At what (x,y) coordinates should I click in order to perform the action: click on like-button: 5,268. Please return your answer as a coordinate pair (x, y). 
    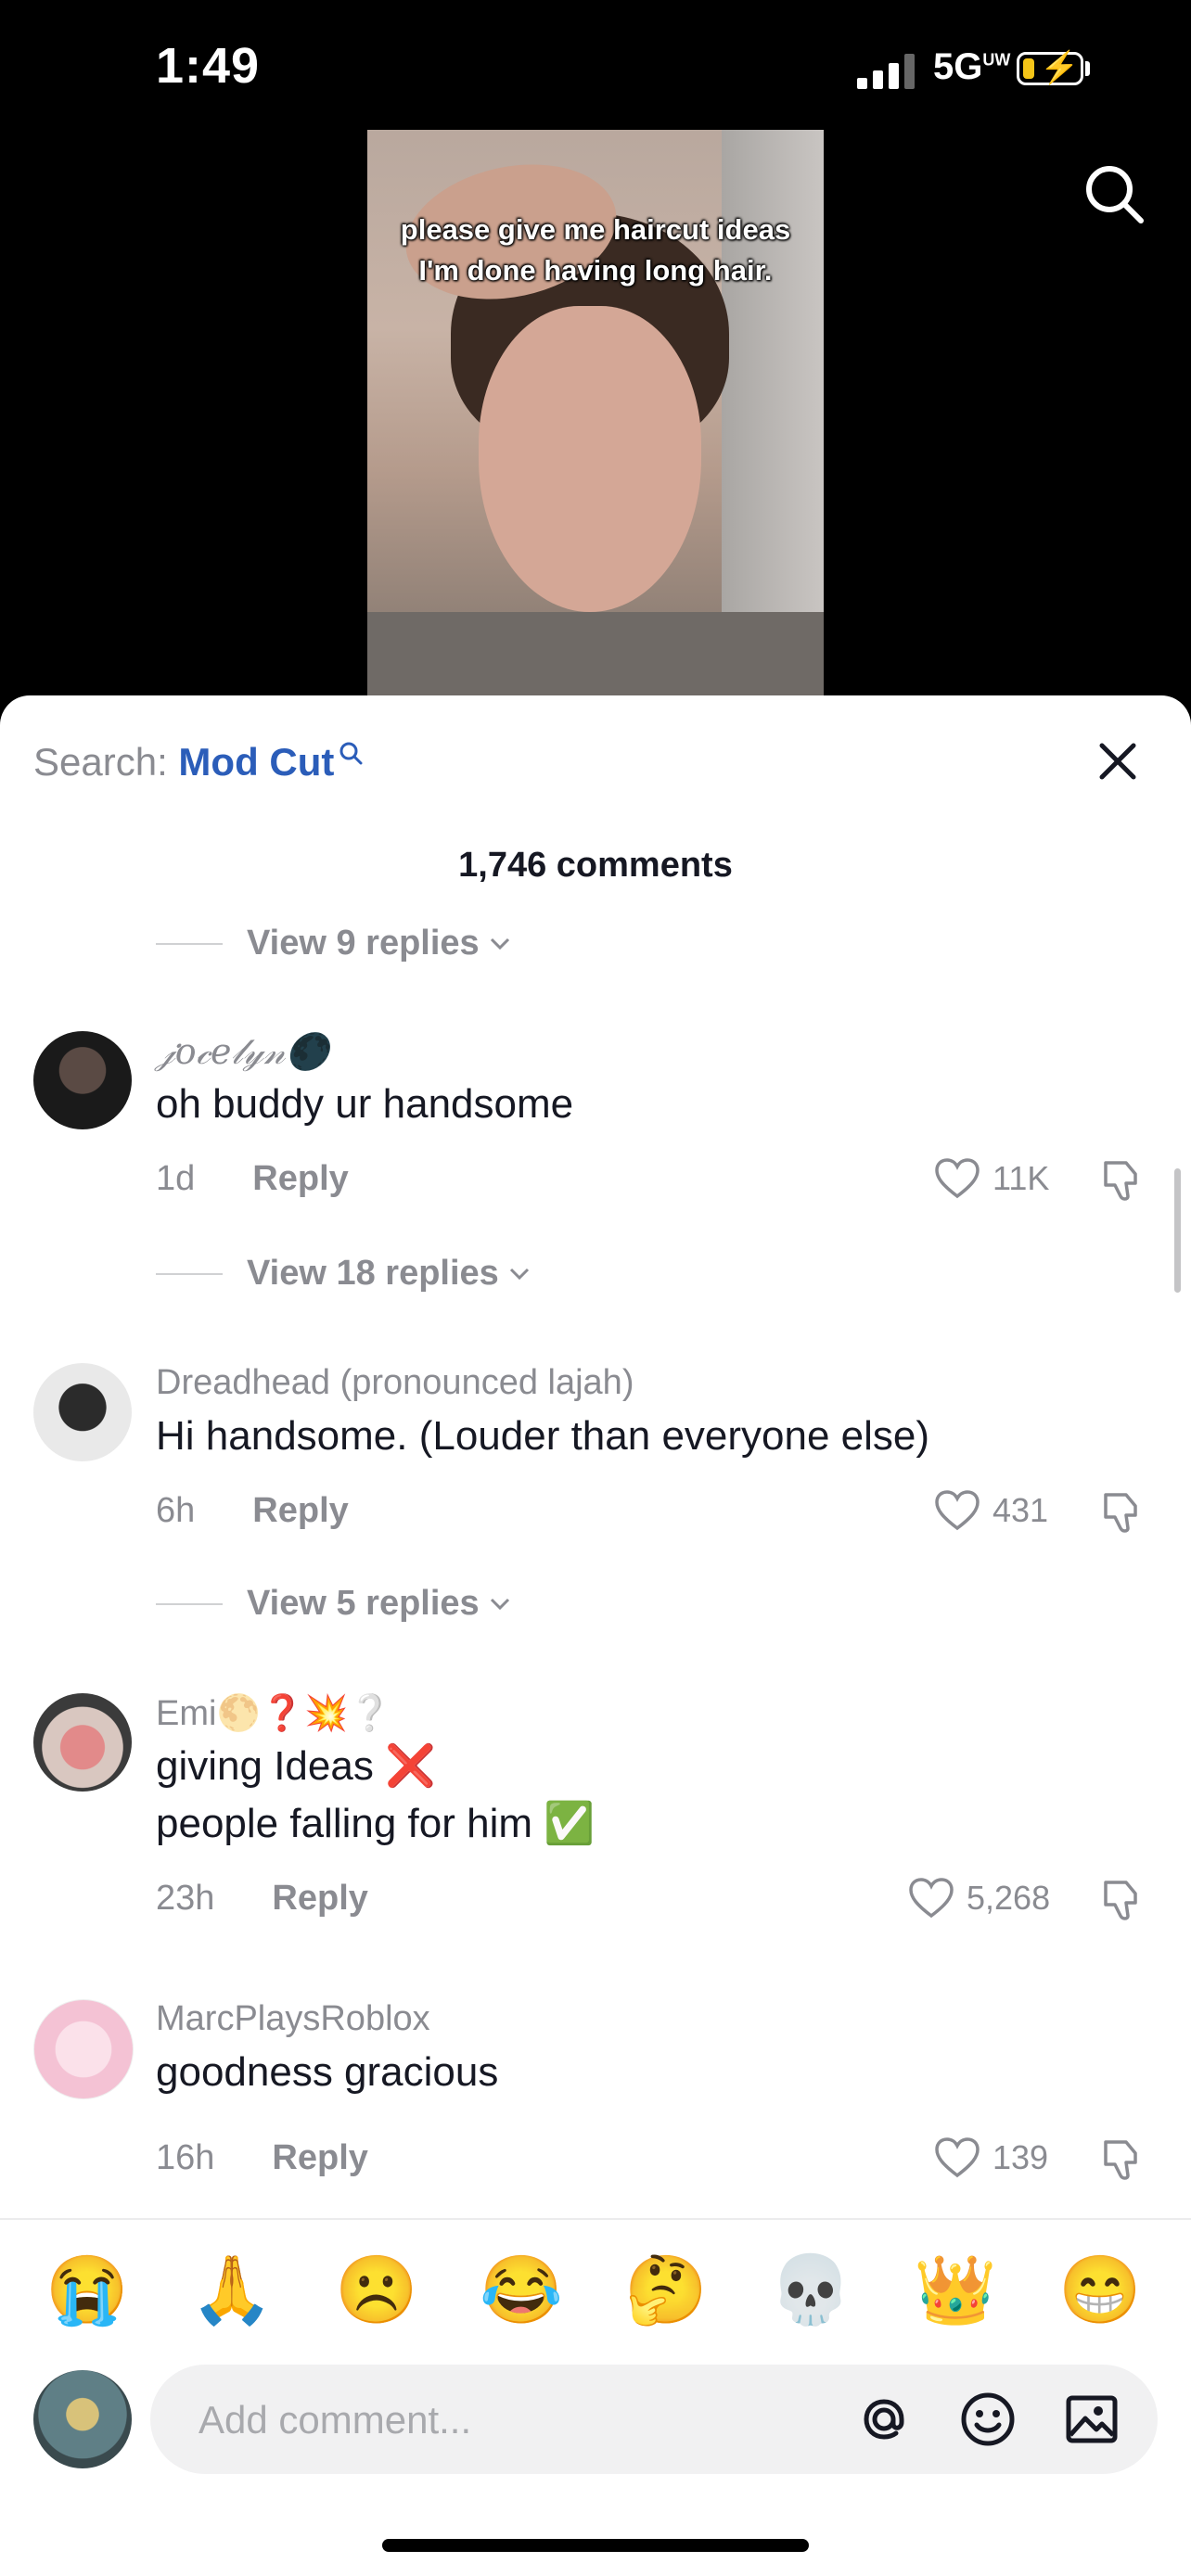
    Looking at the image, I should click on (978, 1898).